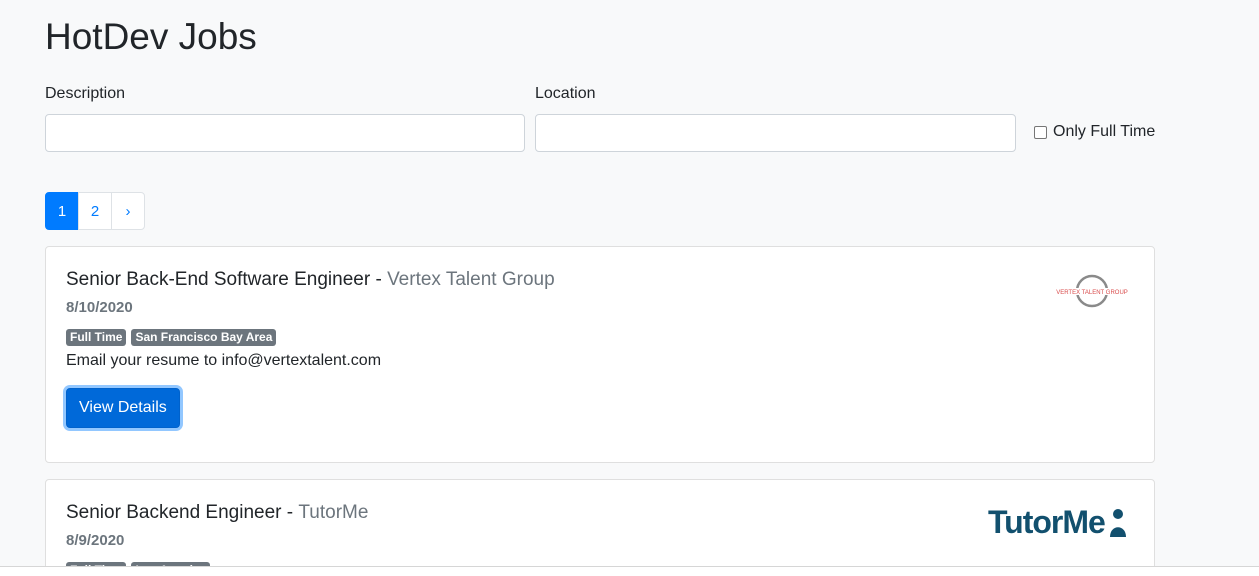 This screenshot has height=576, width=1259. I want to click on page-2-button: 2, so click(95, 211).